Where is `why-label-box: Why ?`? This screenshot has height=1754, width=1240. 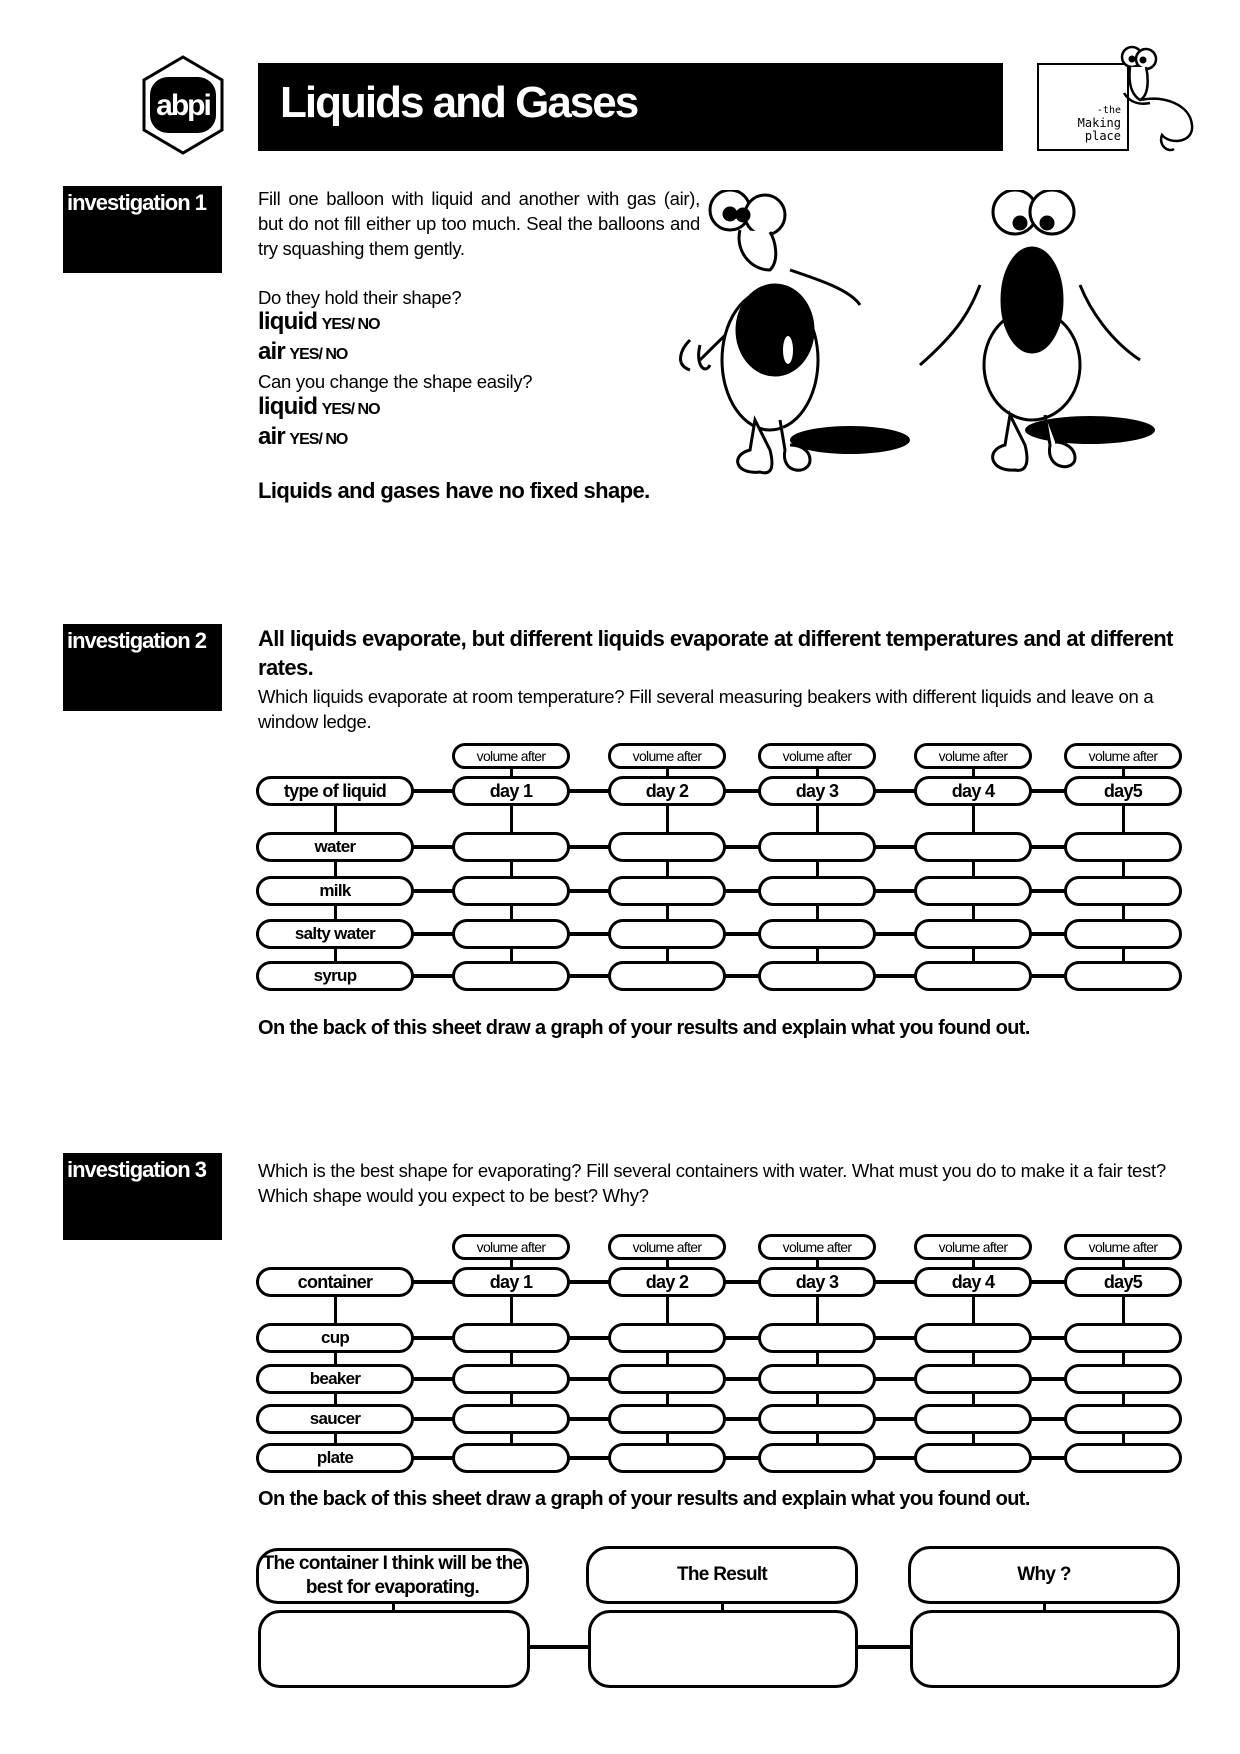 why-label-box: Why ? is located at coordinates (1044, 1575).